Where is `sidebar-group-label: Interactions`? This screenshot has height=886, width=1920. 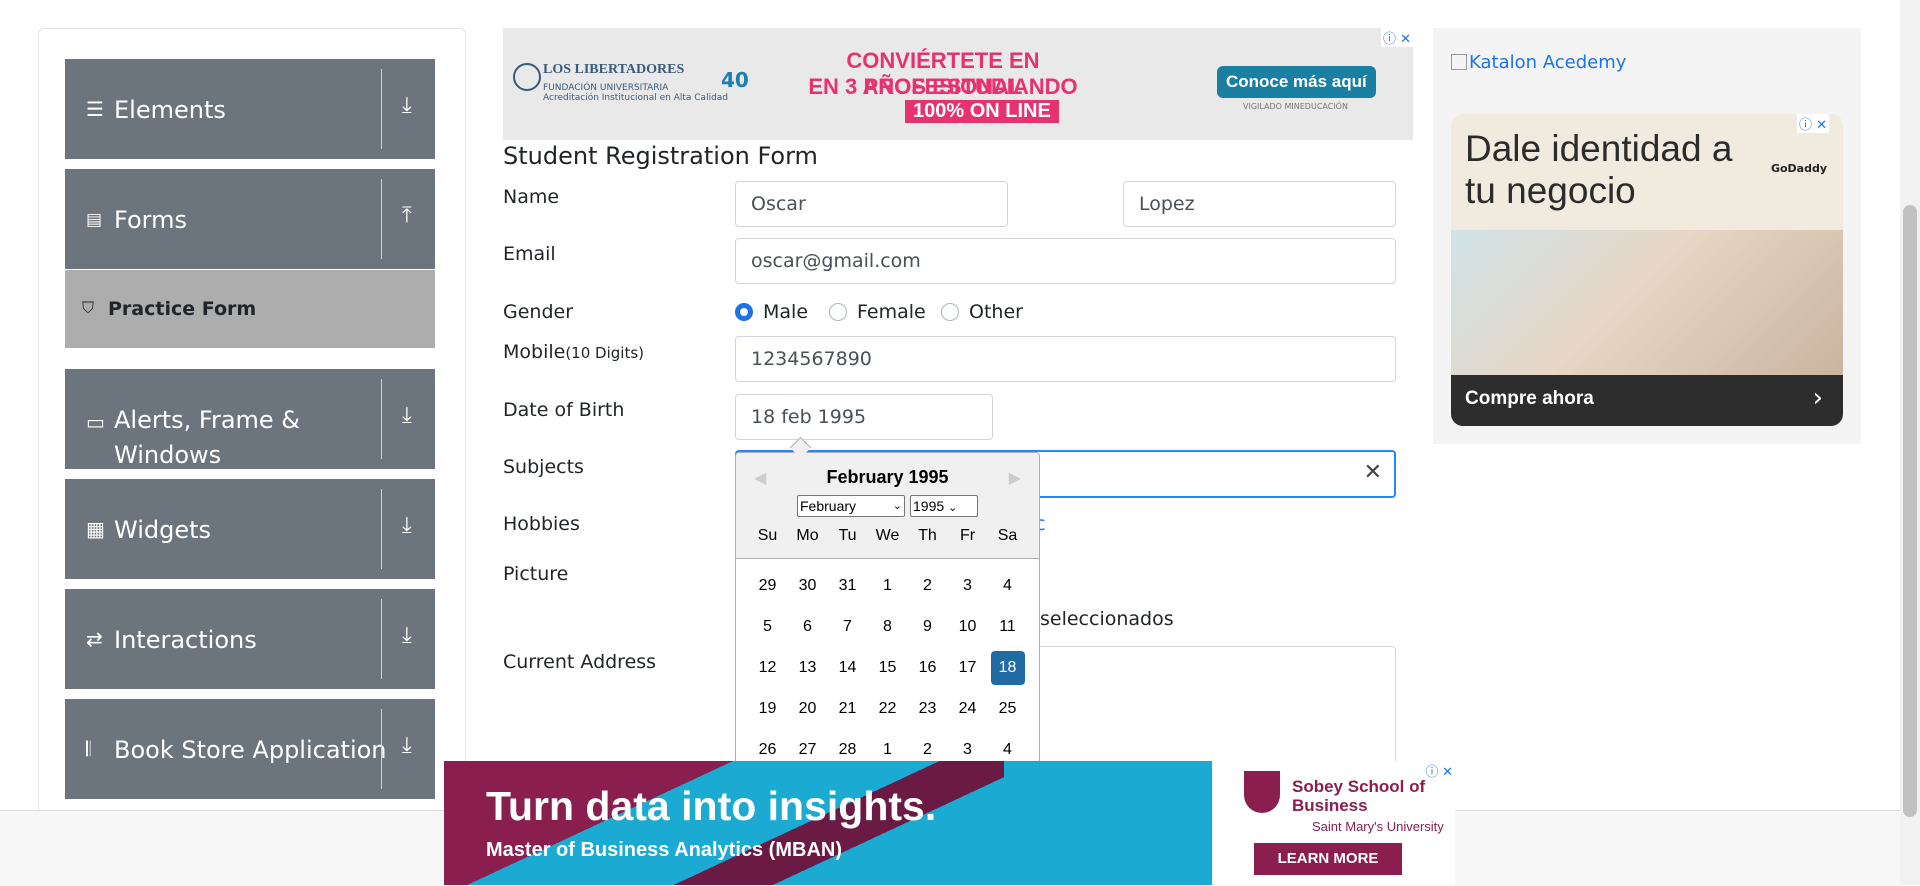 sidebar-group-label: Interactions is located at coordinates (185, 640).